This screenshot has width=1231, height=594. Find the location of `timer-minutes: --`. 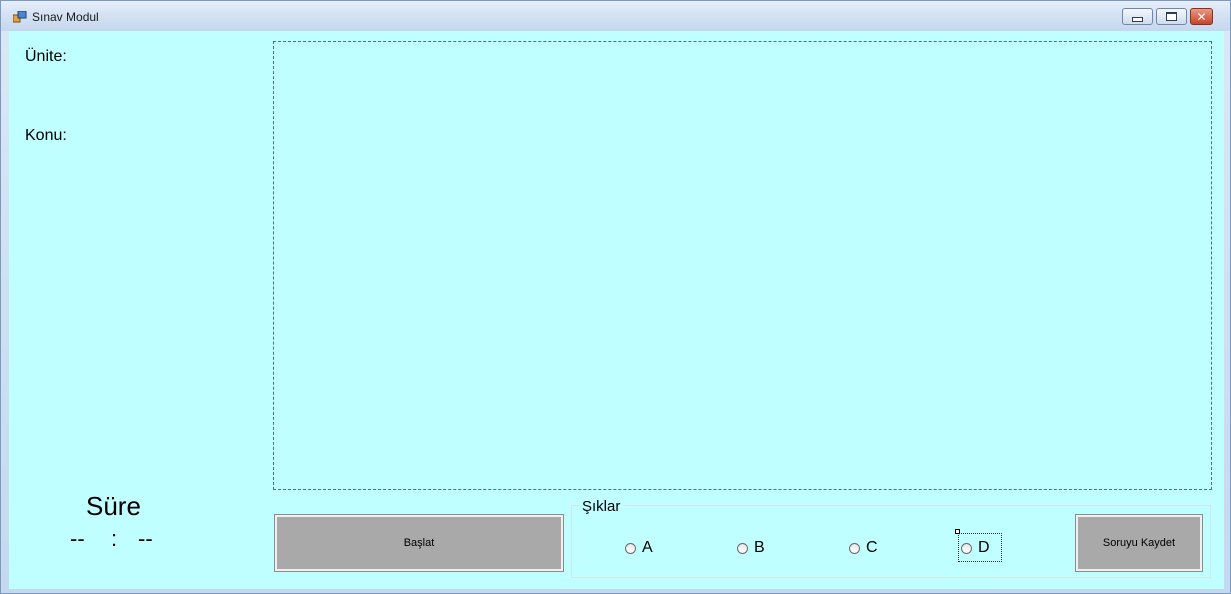

timer-minutes: -- is located at coordinates (77, 538).